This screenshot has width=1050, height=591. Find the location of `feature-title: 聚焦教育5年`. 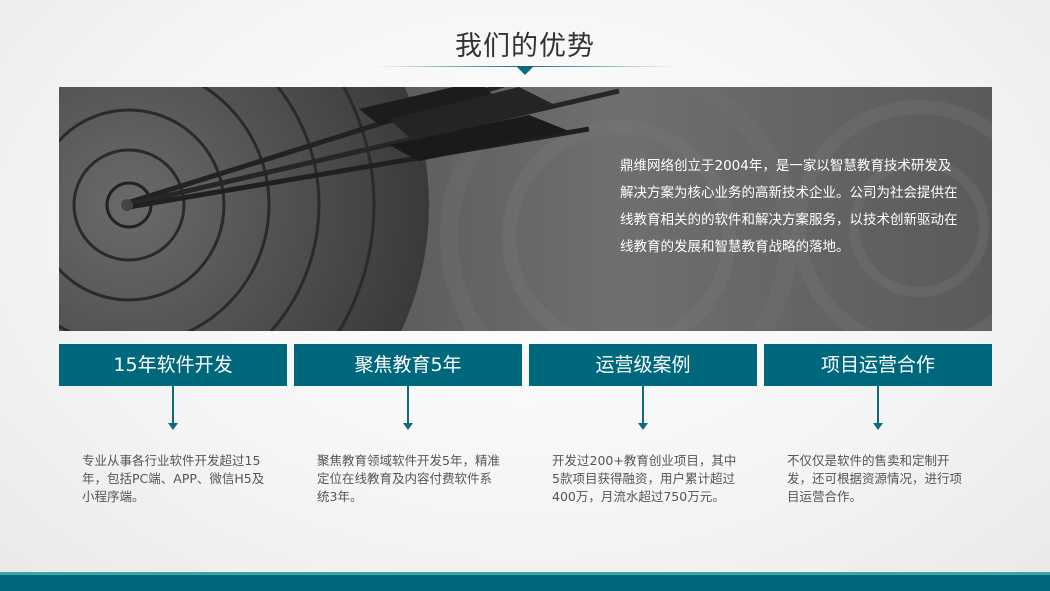

feature-title: 聚焦教育5年 is located at coordinates (408, 365).